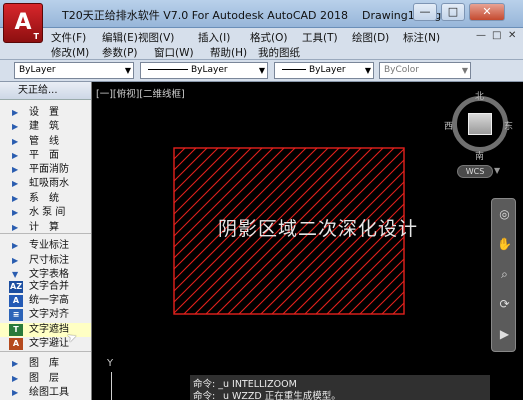 The width and height of the screenshot is (523, 400). Describe the element at coordinates (479, 155) in the screenshot. I see `compass-south: 南` at that location.